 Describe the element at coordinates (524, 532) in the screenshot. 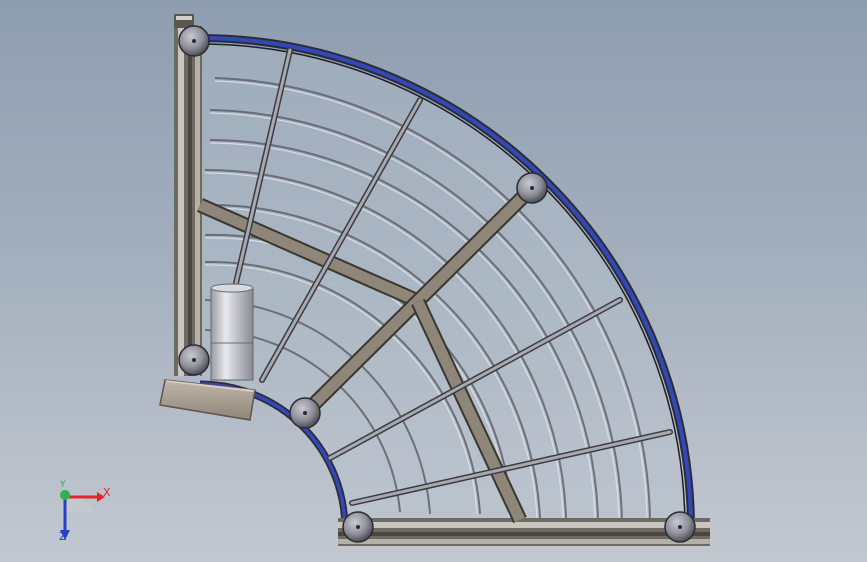

I see `bottom-rail` at that location.